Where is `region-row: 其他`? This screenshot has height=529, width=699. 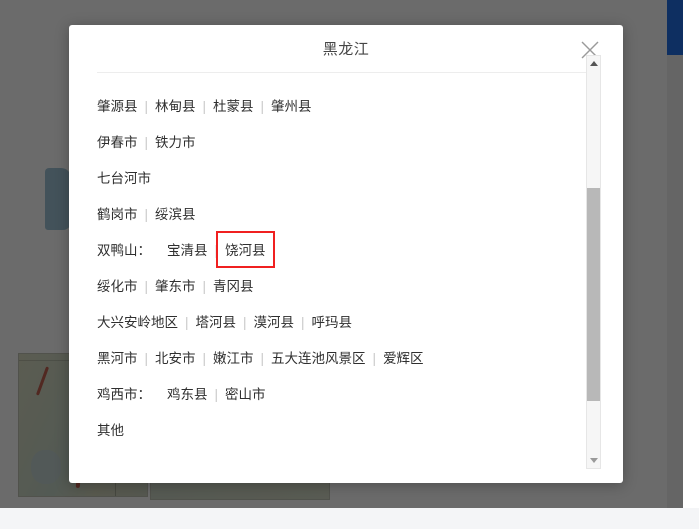 region-row: 其他 is located at coordinates (347, 431).